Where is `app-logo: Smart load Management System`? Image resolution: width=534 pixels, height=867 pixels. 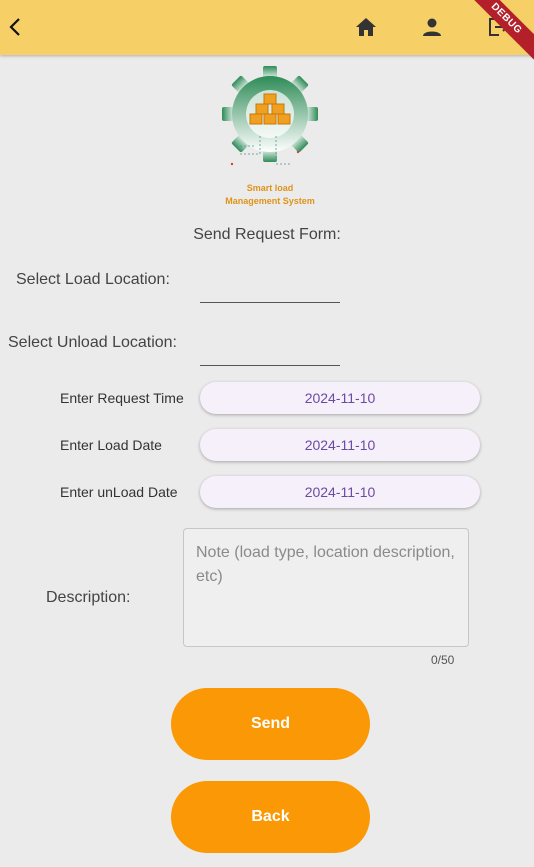
app-logo: Smart load Management System is located at coordinates (270, 137).